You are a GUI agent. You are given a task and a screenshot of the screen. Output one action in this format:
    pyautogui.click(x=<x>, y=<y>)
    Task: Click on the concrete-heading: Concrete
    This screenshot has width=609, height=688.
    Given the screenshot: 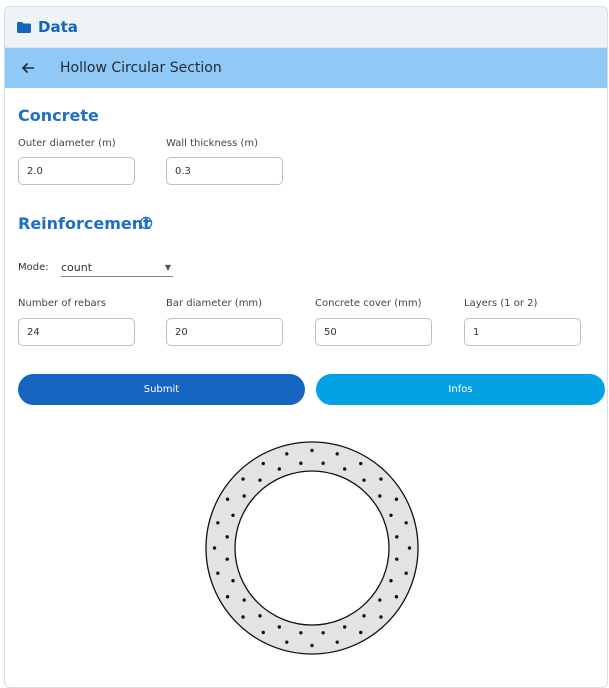 What is the action you would take?
    pyautogui.click(x=58, y=115)
    